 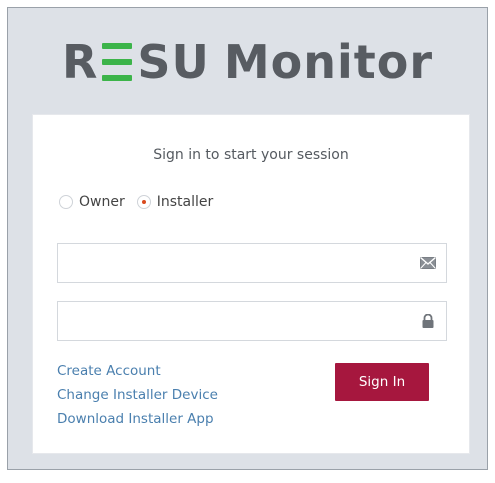 What do you see at coordinates (428, 321) in the screenshot?
I see `lock-icon` at bounding box center [428, 321].